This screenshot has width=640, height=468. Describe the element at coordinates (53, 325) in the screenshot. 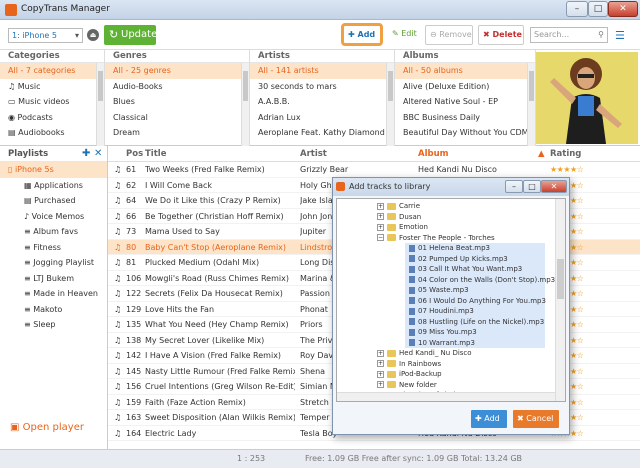

I see `playlist-item: ≡ Sleep` at that location.